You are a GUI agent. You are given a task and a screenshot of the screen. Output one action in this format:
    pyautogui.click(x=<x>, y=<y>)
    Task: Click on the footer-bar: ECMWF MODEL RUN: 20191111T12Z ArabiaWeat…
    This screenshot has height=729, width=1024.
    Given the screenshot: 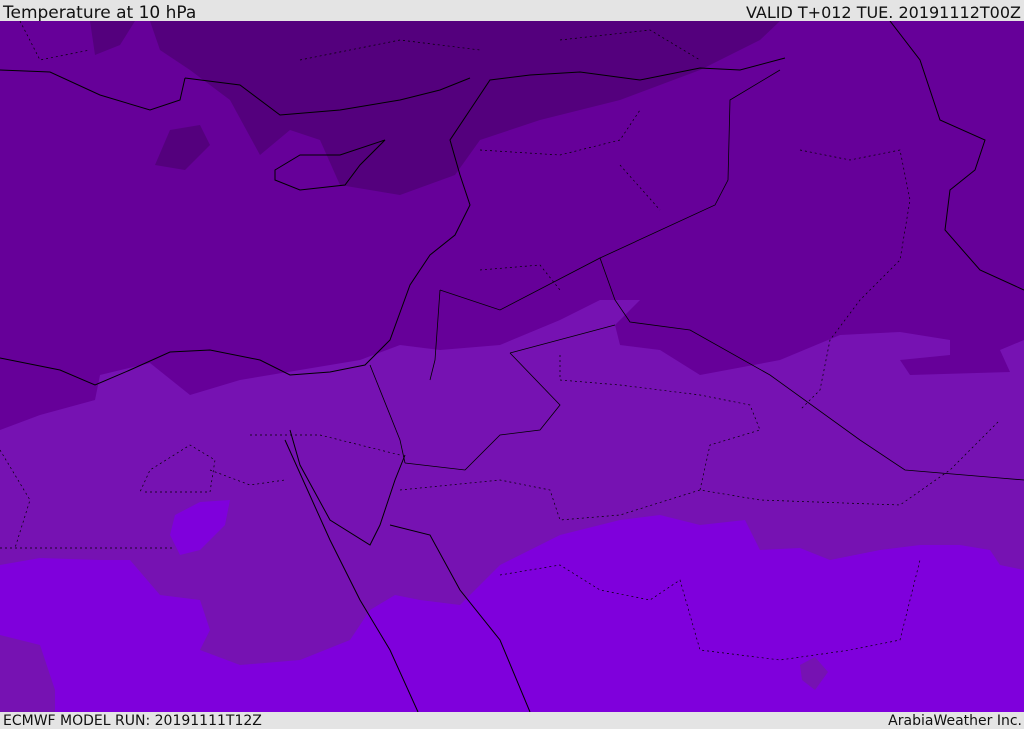 What is the action you would take?
    pyautogui.click(x=512, y=720)
    